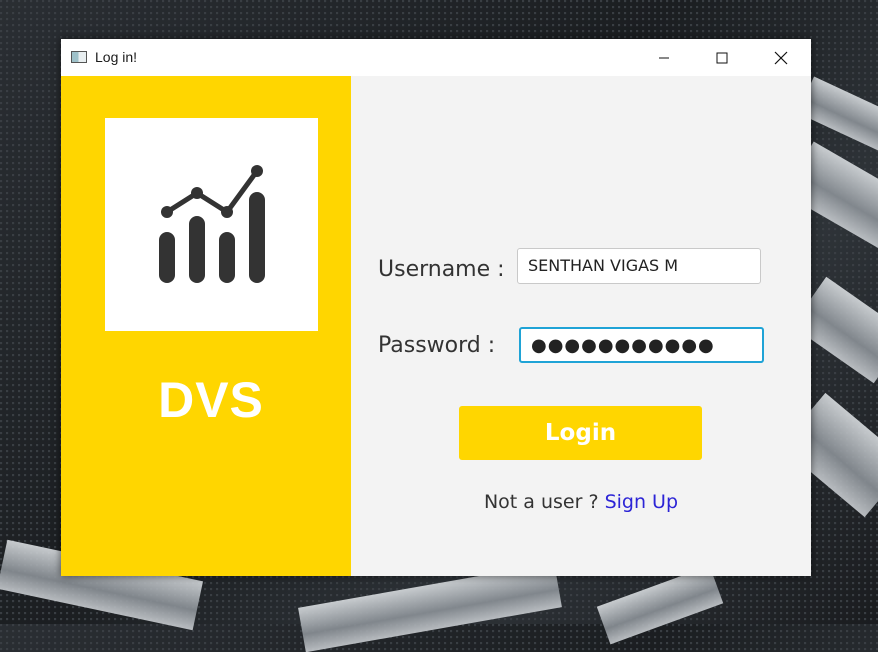  I want to click on maximize-button, so click(722, 57).